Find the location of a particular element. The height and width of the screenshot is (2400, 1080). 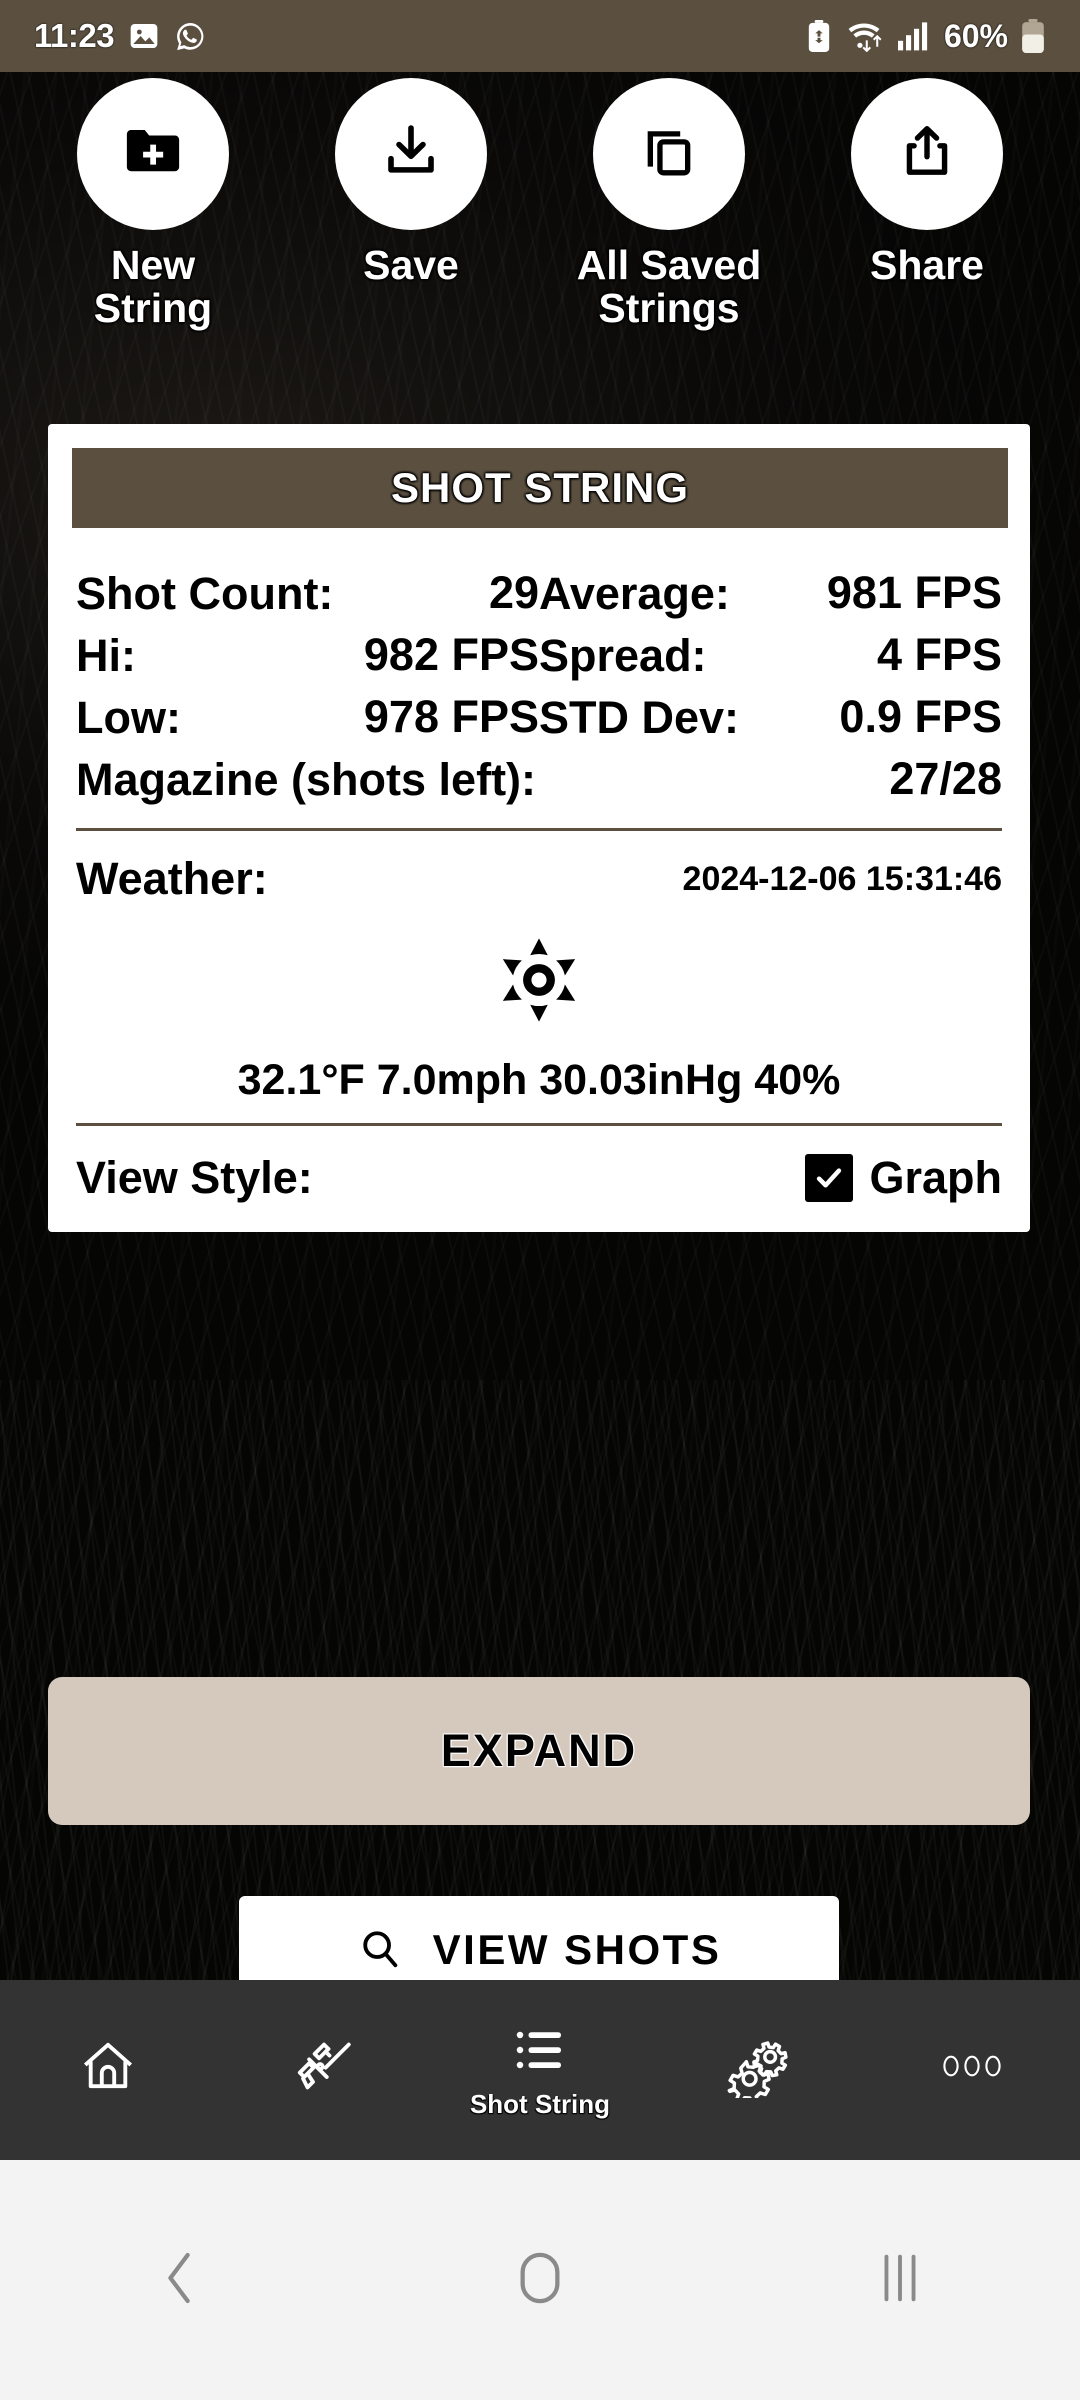

stat-hi: Hi: 982 FPS is located at coordinates (307, 655).